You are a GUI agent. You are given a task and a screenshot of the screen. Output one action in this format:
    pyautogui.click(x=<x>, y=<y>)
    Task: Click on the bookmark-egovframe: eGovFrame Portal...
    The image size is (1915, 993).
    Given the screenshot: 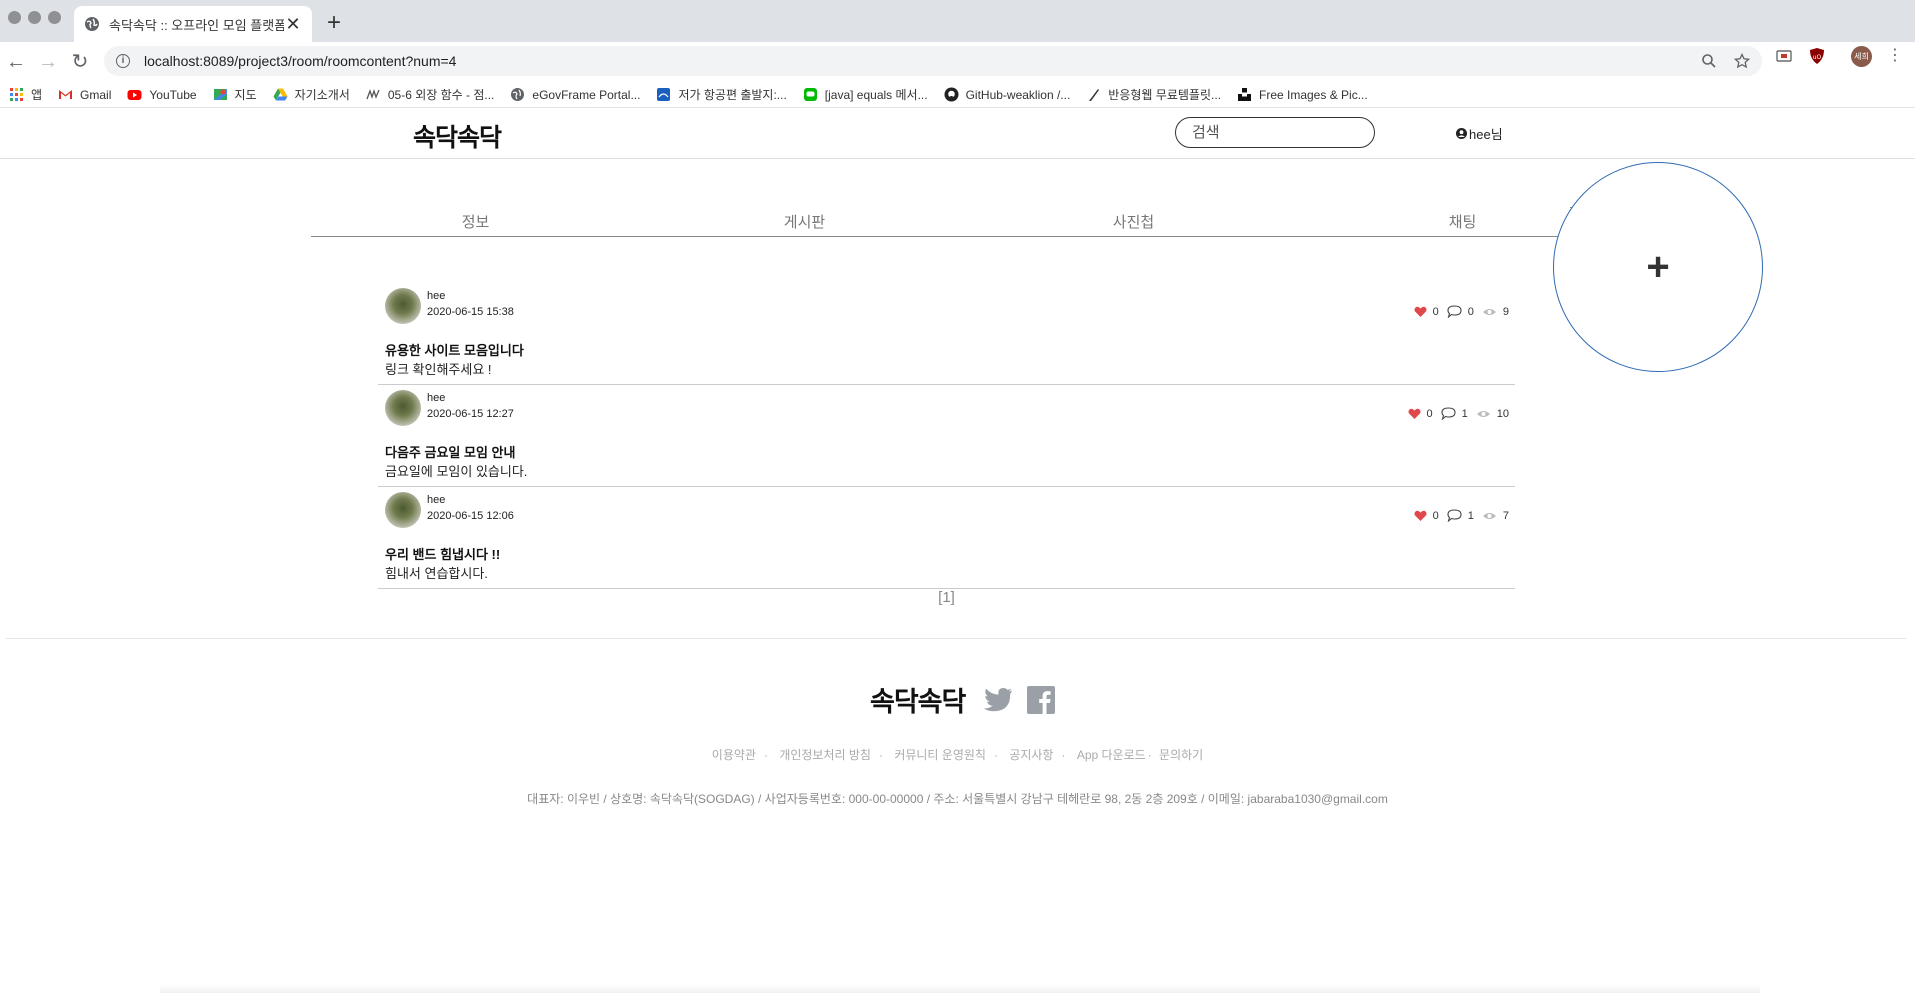 What is the action you would take?
    pyautogui.click(x=575, y=94)
    